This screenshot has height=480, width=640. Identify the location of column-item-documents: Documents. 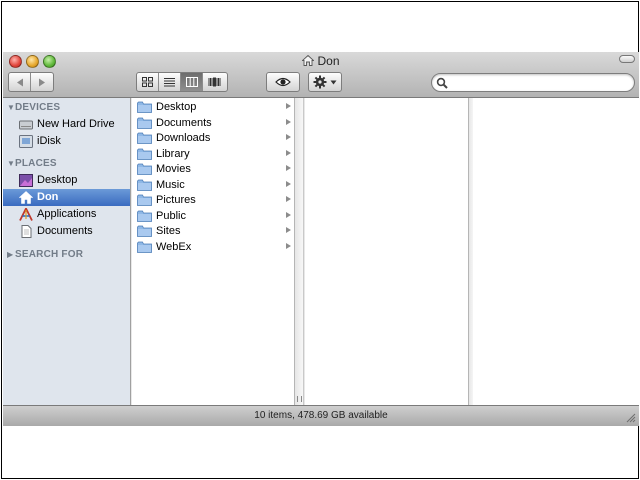
(213, 124).